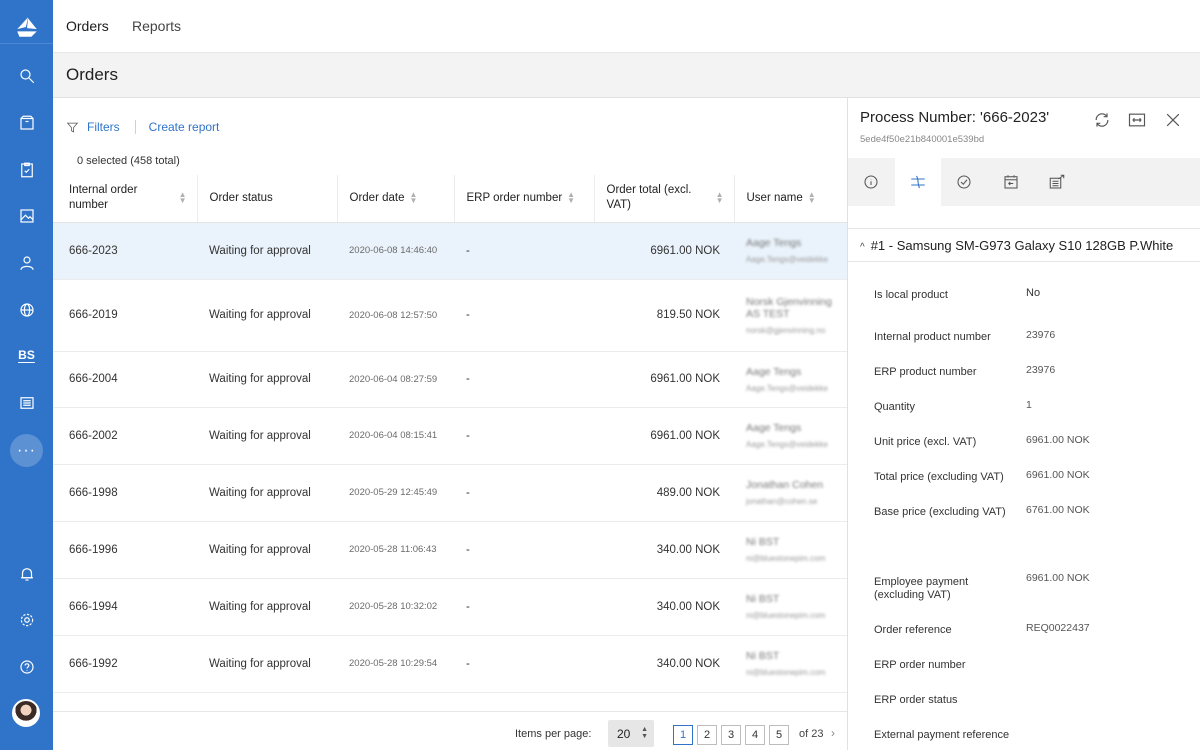 The height and width of the screenshot is (750, 1200). I want to click on order-number-cell: 666-2004, so click(125, 379).